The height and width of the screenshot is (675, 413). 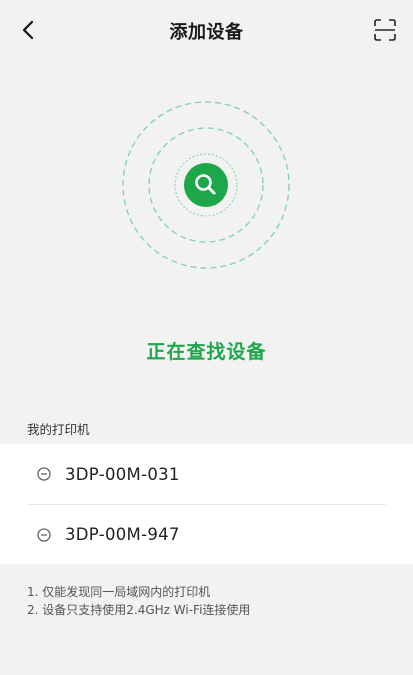 I want to click on search-radar, so click(x=206, y=185).